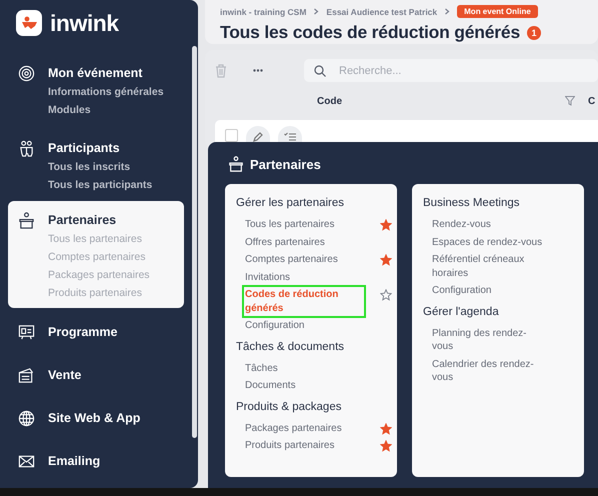 This screenshot has height=496, width=598. Describe the element at coordinates (441, 101) in the screenshot. I see `column-header: Code` at that location.